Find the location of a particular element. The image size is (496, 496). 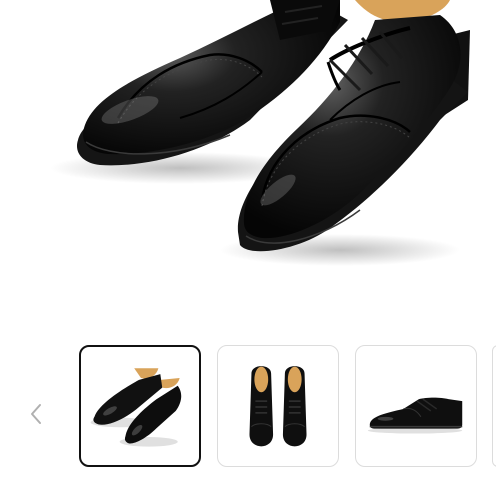

chevron-left-icon is located at coordinates (36, 414).